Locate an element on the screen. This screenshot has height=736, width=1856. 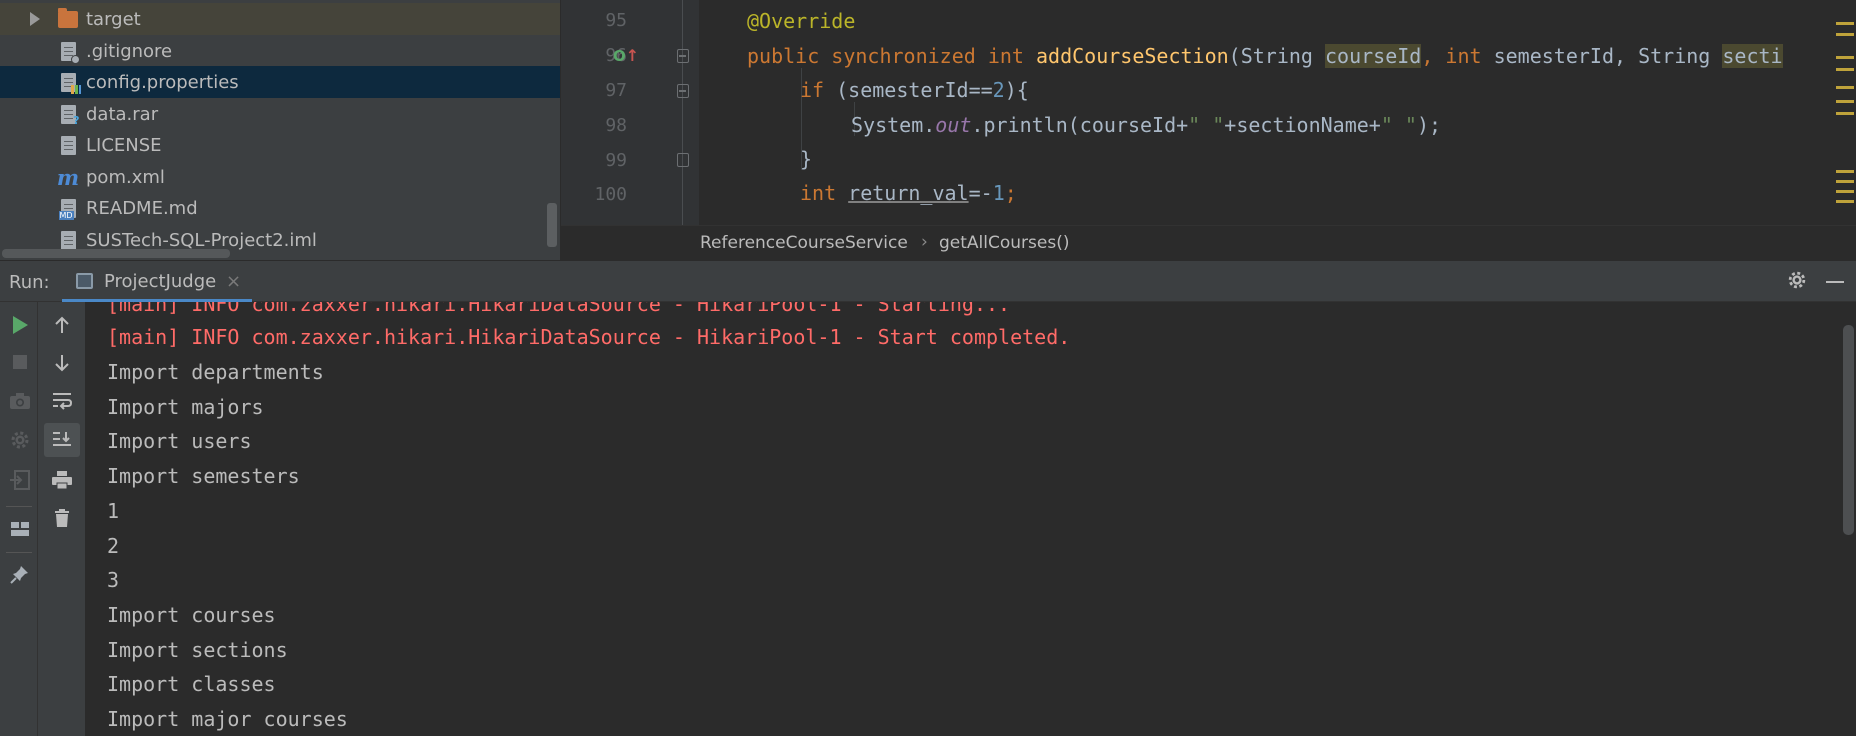
expand-arrow-icon is located at coordinates (35, 19).